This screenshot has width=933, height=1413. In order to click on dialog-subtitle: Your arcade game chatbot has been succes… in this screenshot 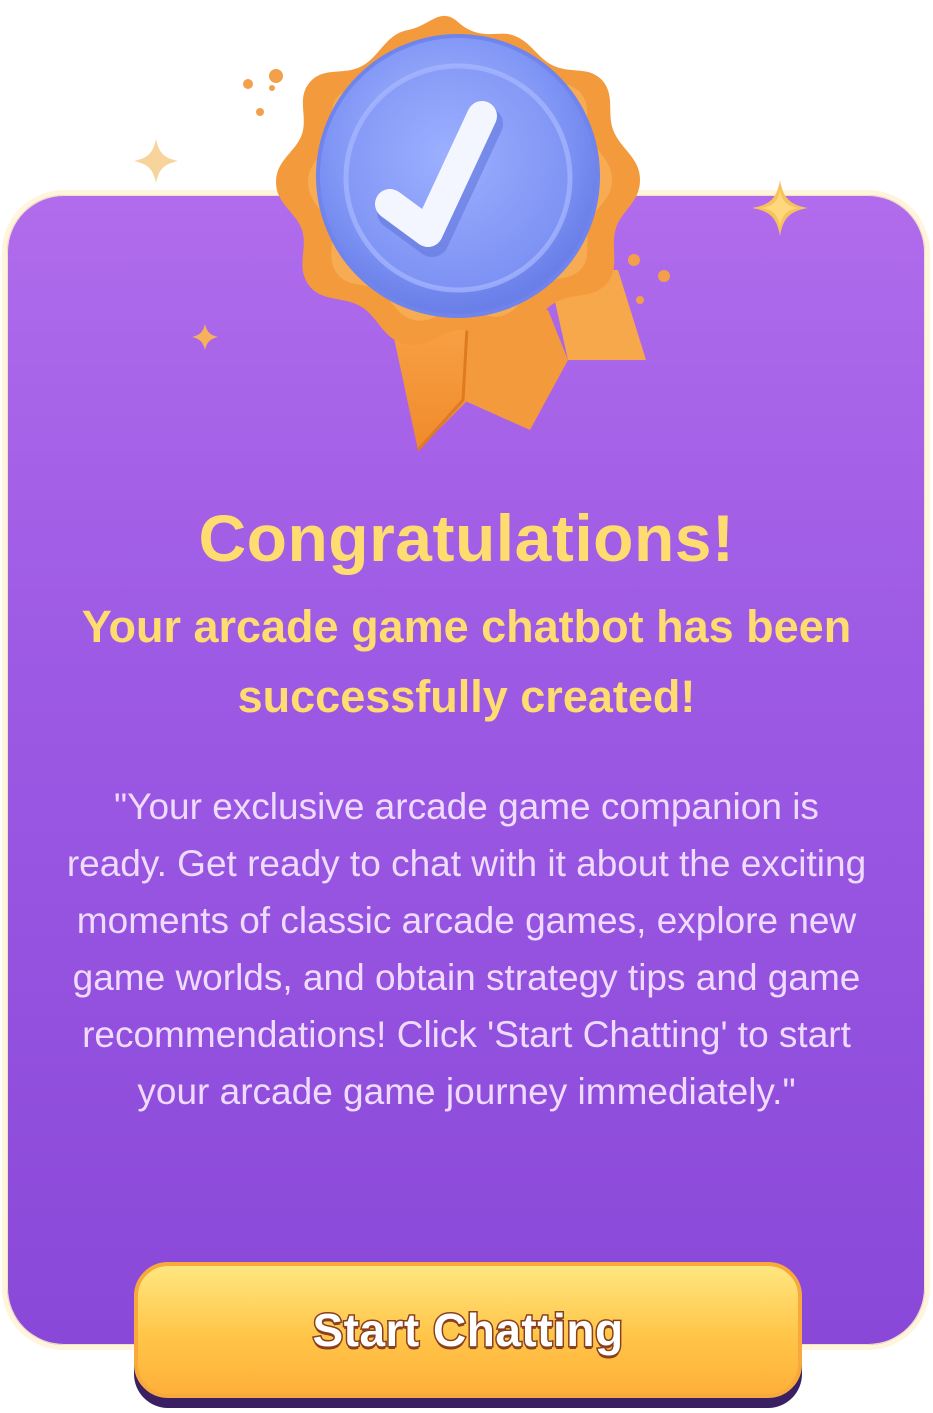, I will do `click(466, 661)`.